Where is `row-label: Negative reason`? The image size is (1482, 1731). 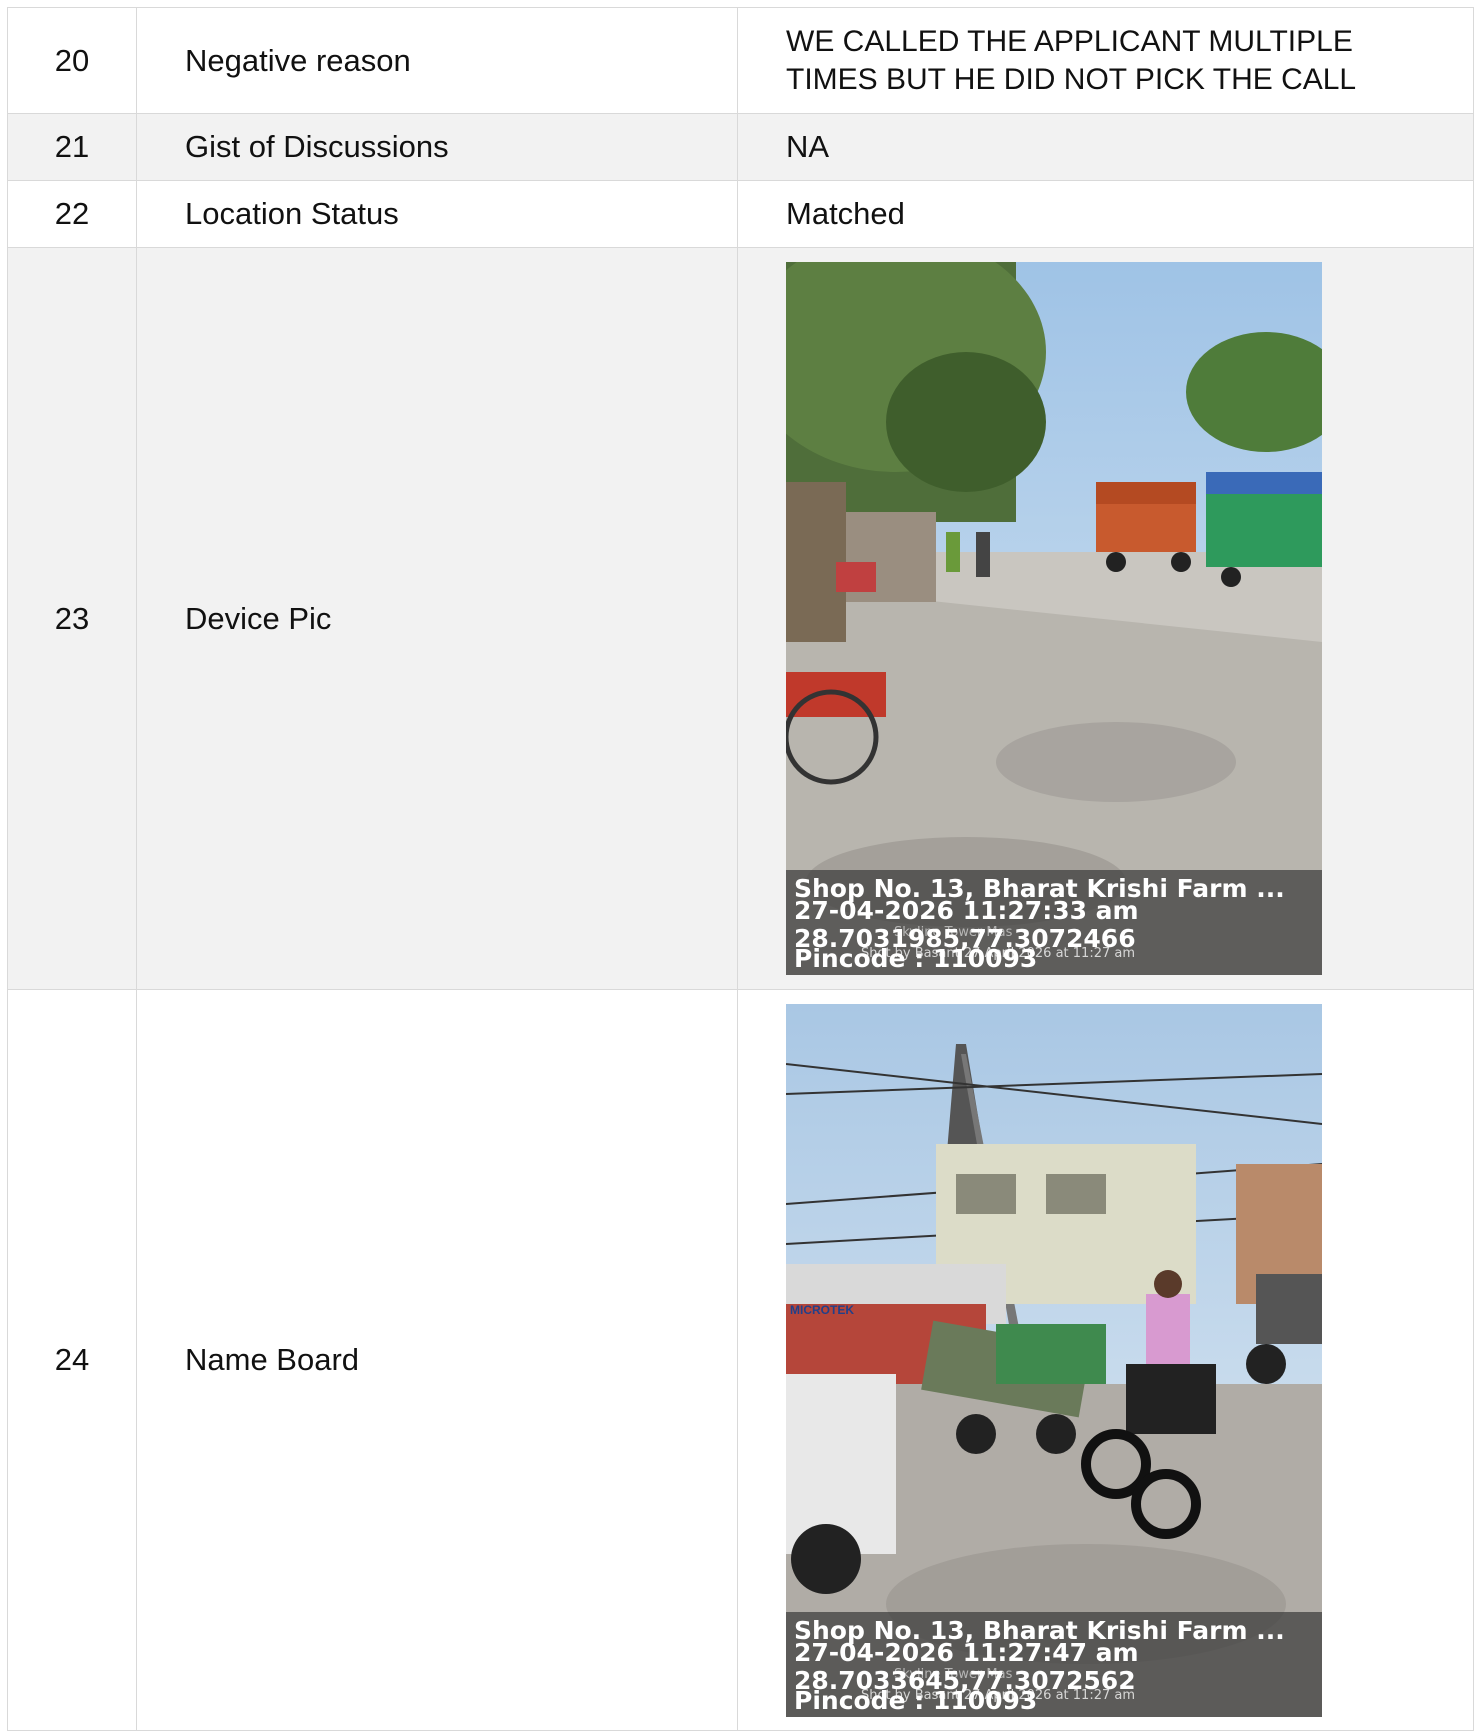
row-label: Negative reason is located at coordinates (437, 60).